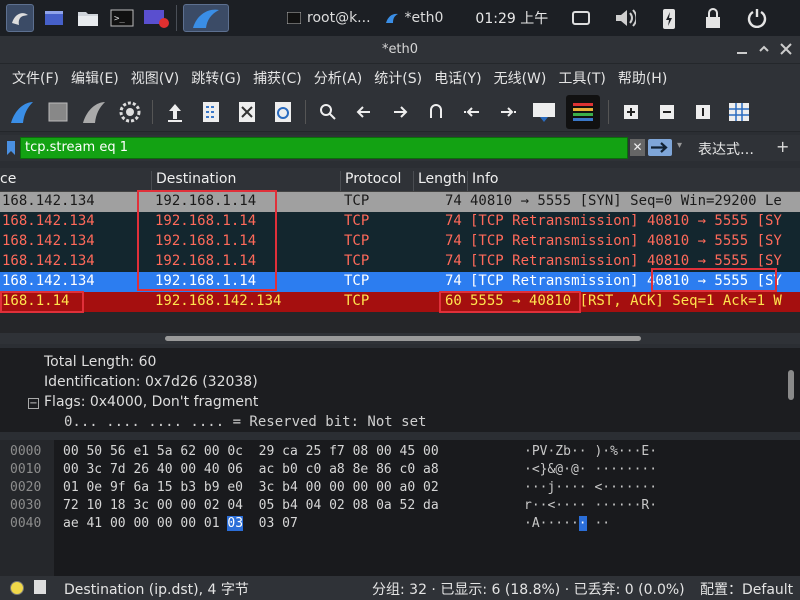 The image size is (800, 600). What do you see at coordinates (95, 78) in the screenshot?
I see `menu-edit: 编辑(E)` at bounding box center [95, 78].